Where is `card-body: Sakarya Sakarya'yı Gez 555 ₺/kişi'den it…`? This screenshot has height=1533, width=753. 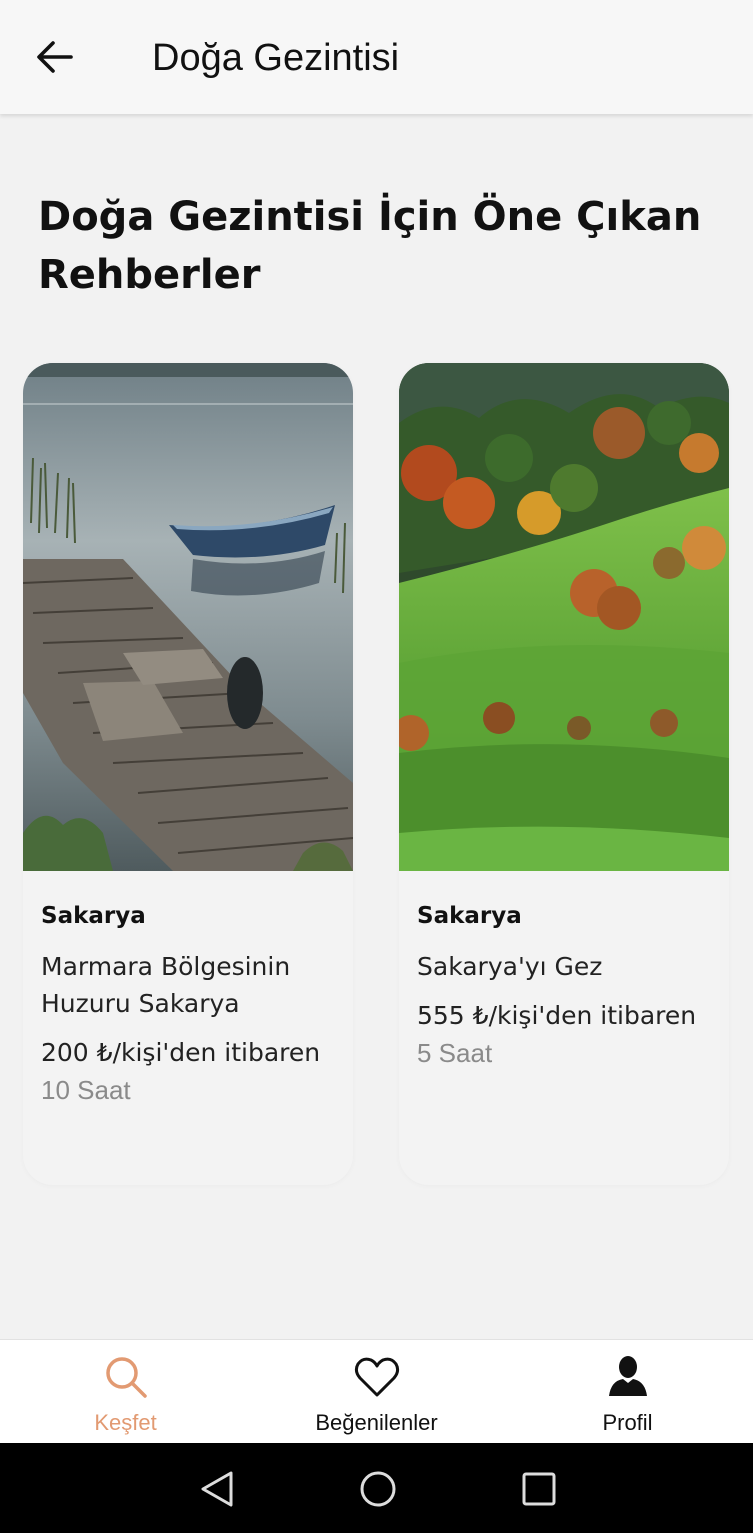
card-body: Sakarya Sakarya'yı Gez 555 ₺/kişi'den it… is located at coordinates (567, 985).